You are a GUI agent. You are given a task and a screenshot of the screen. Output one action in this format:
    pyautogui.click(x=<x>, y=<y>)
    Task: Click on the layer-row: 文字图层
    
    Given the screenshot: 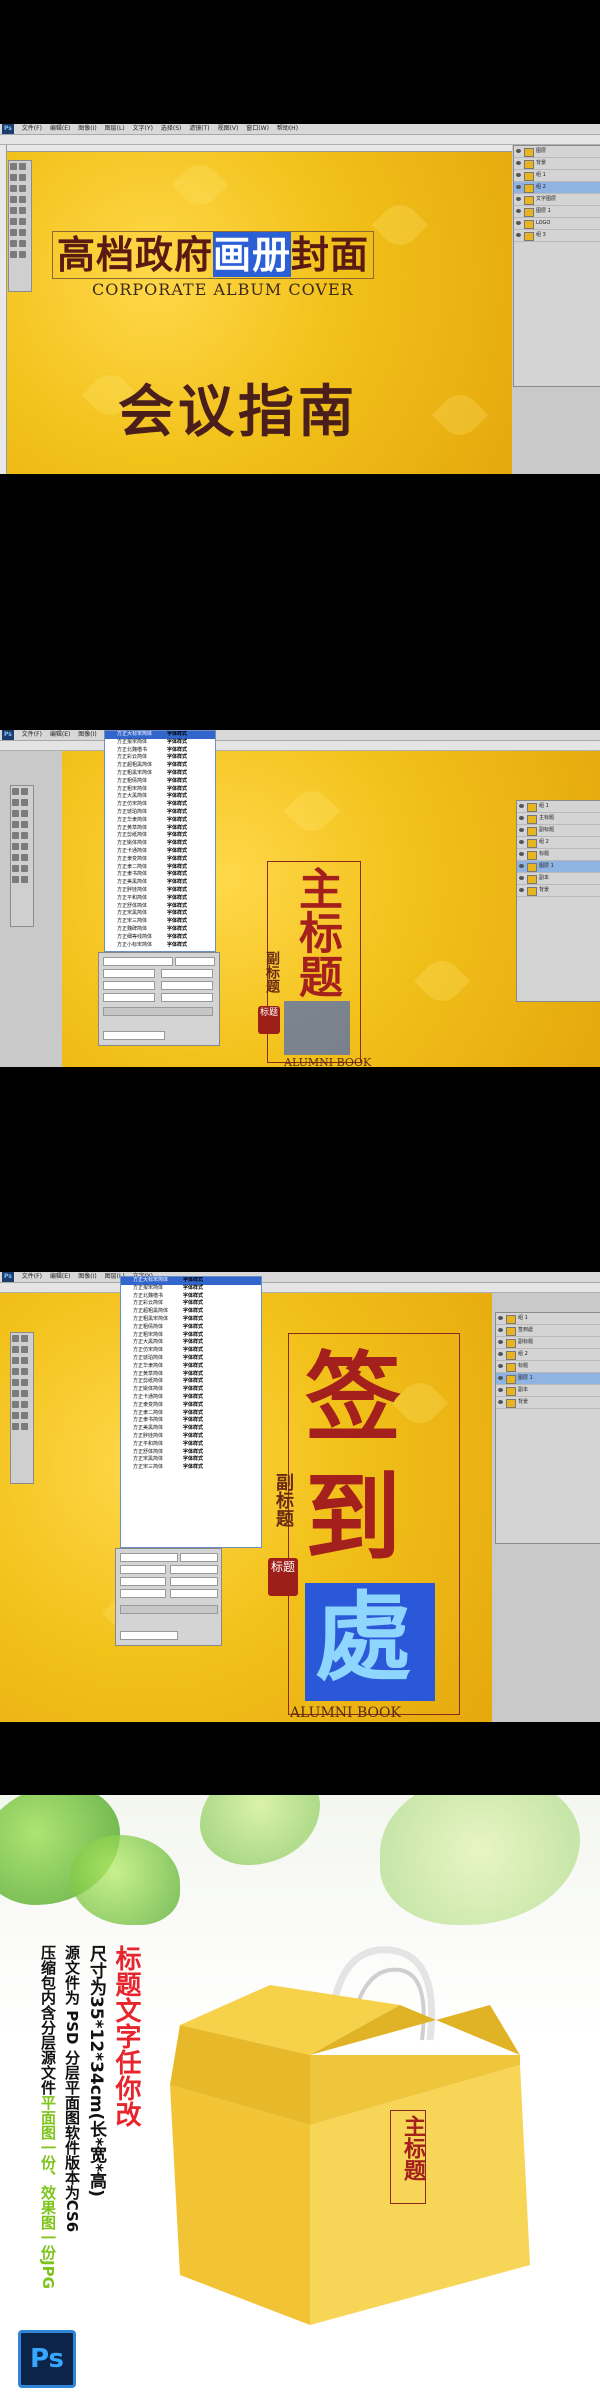 What is the action you would take?
    pyautogui.click(x=557, y=200)
    